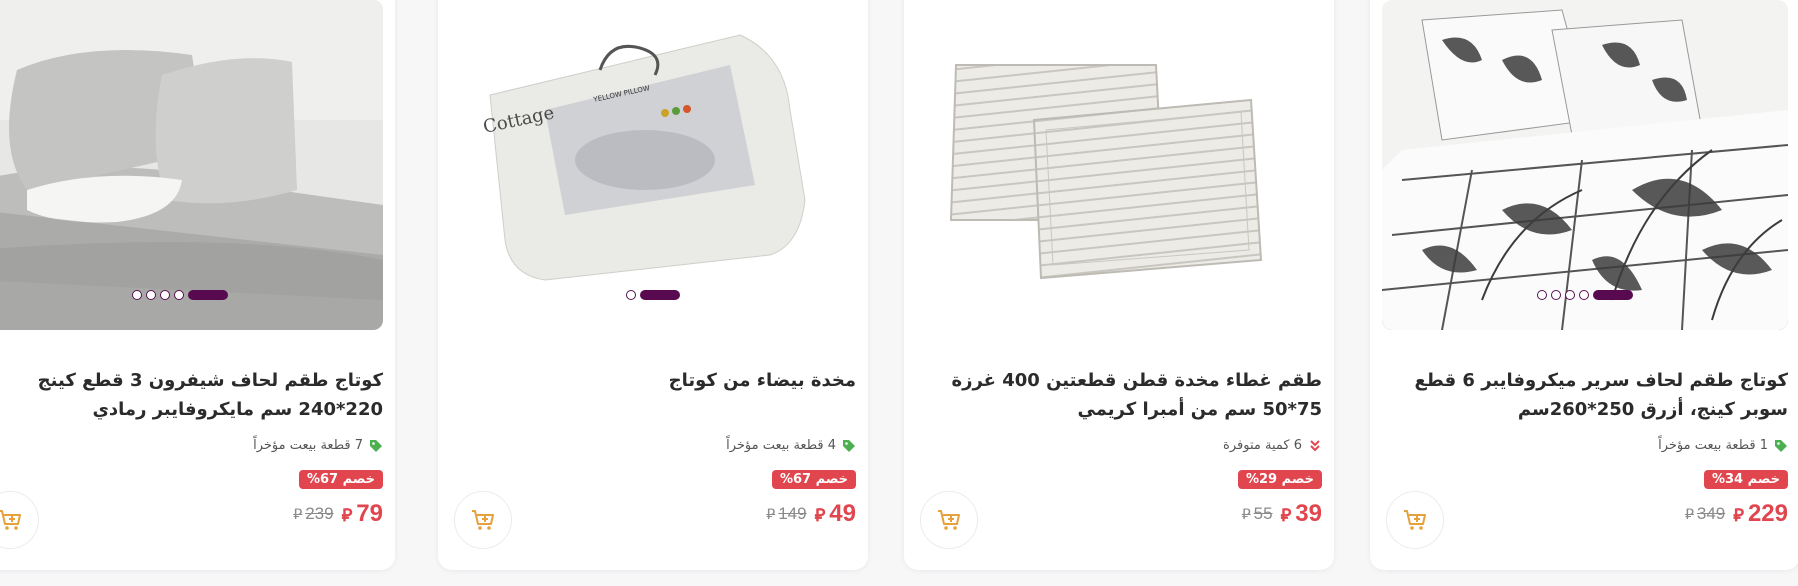 The height and width of the screenshot is (586, 1798). Describe the element at coordinates (792, 513) in the screenshot. I see `old-price-value: 149` at that location.